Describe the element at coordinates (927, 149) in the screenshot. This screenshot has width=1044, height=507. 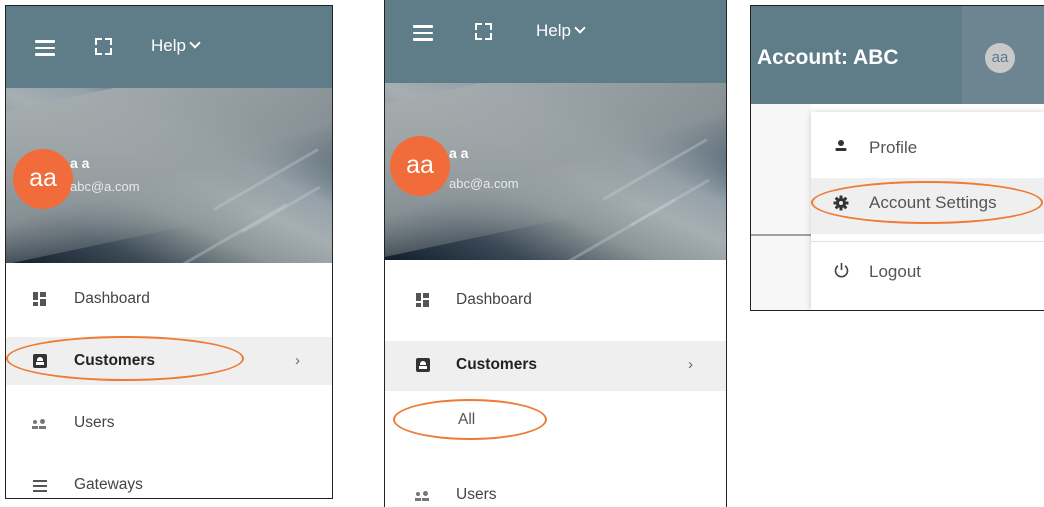
I see `menu-item-profile: Profile` at that location.